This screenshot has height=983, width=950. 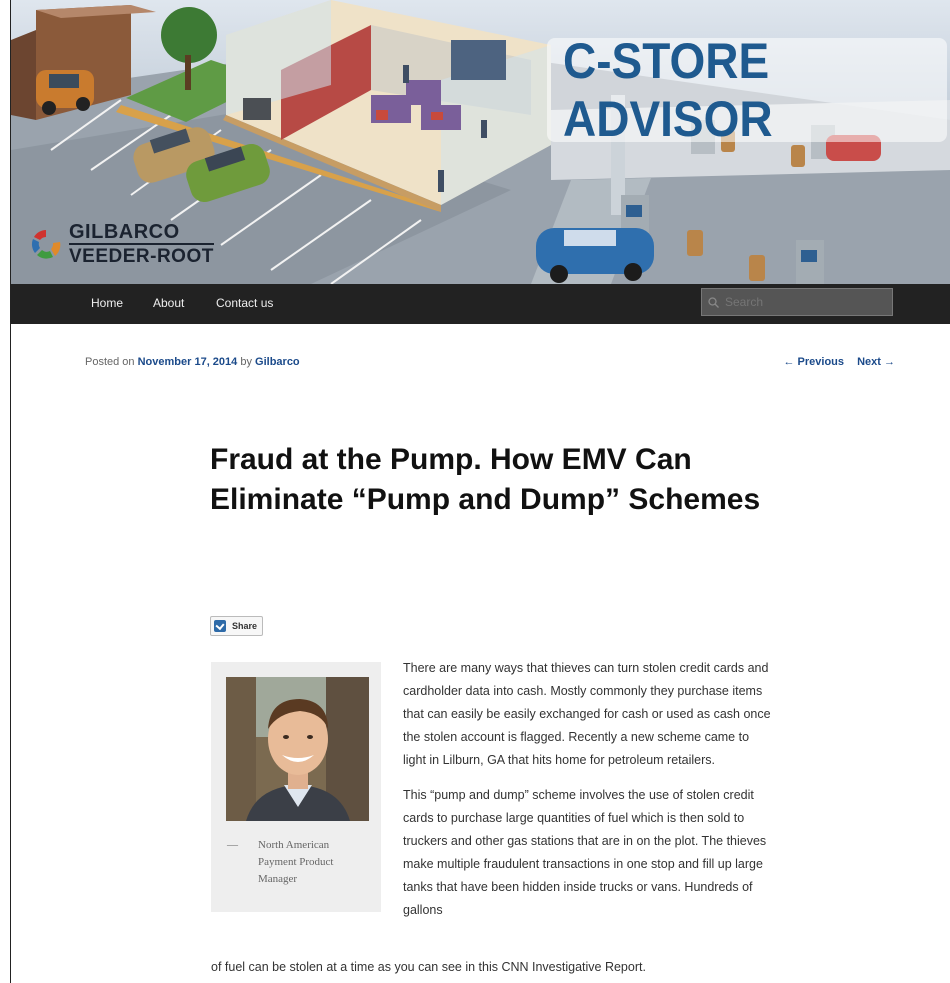 What do you see at coordinates (141, 256) in the screenshot?
I see `logo-line-2: VEEDER-ROOT` at bounding box center [141, 256].